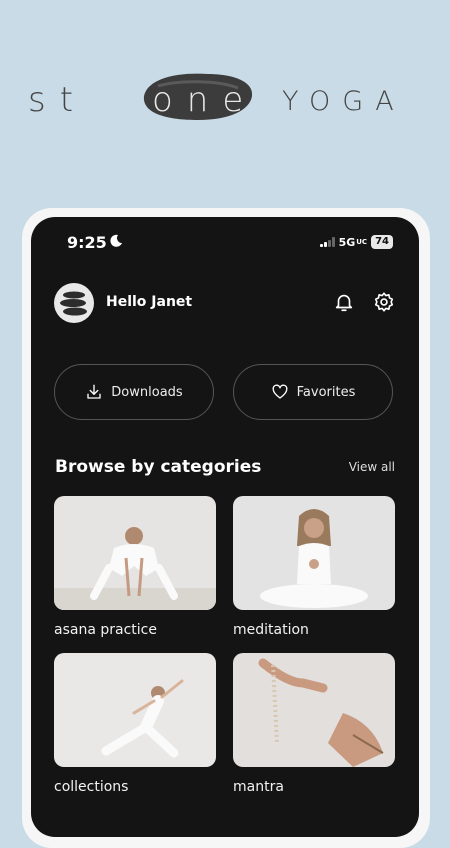 This screenshot has width=450, height=848. I want to click on battery-indicator: 74, so click(382, 242).